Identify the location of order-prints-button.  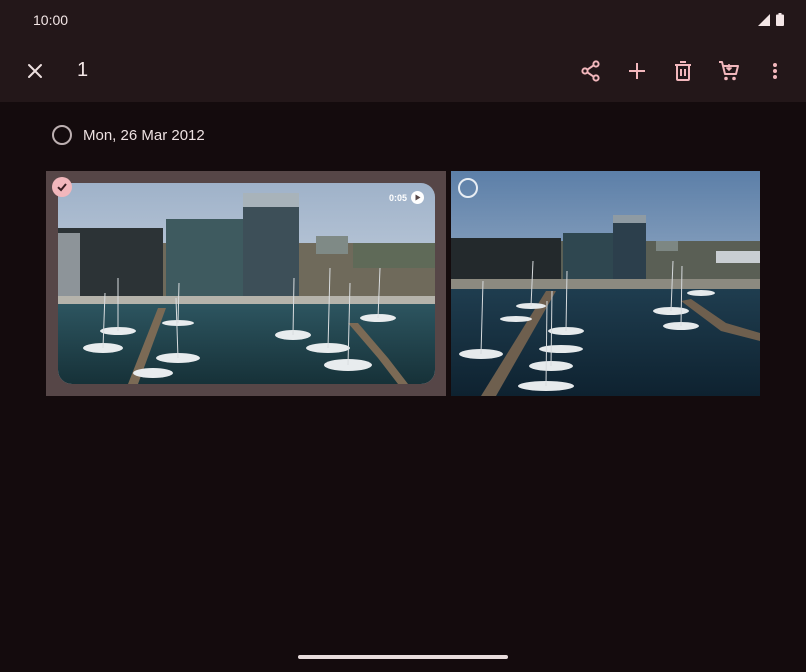
(729, 71).